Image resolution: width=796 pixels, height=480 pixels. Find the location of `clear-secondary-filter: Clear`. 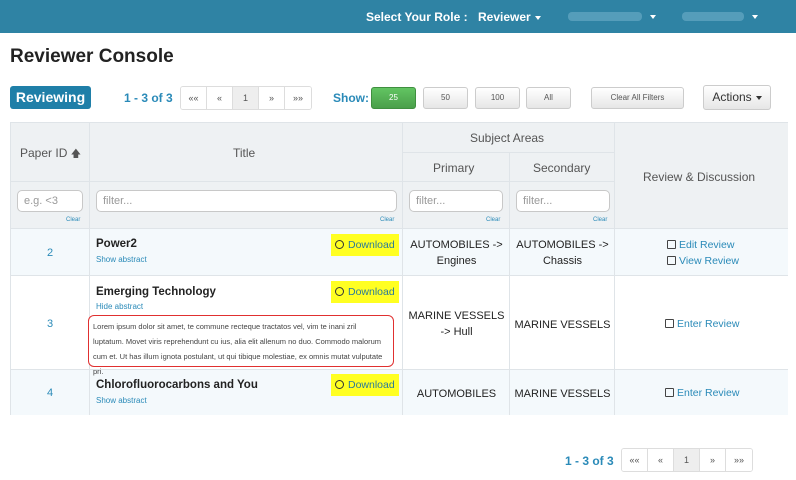

clear-secondary-filter: Clear is located at coordinates (600, 220).